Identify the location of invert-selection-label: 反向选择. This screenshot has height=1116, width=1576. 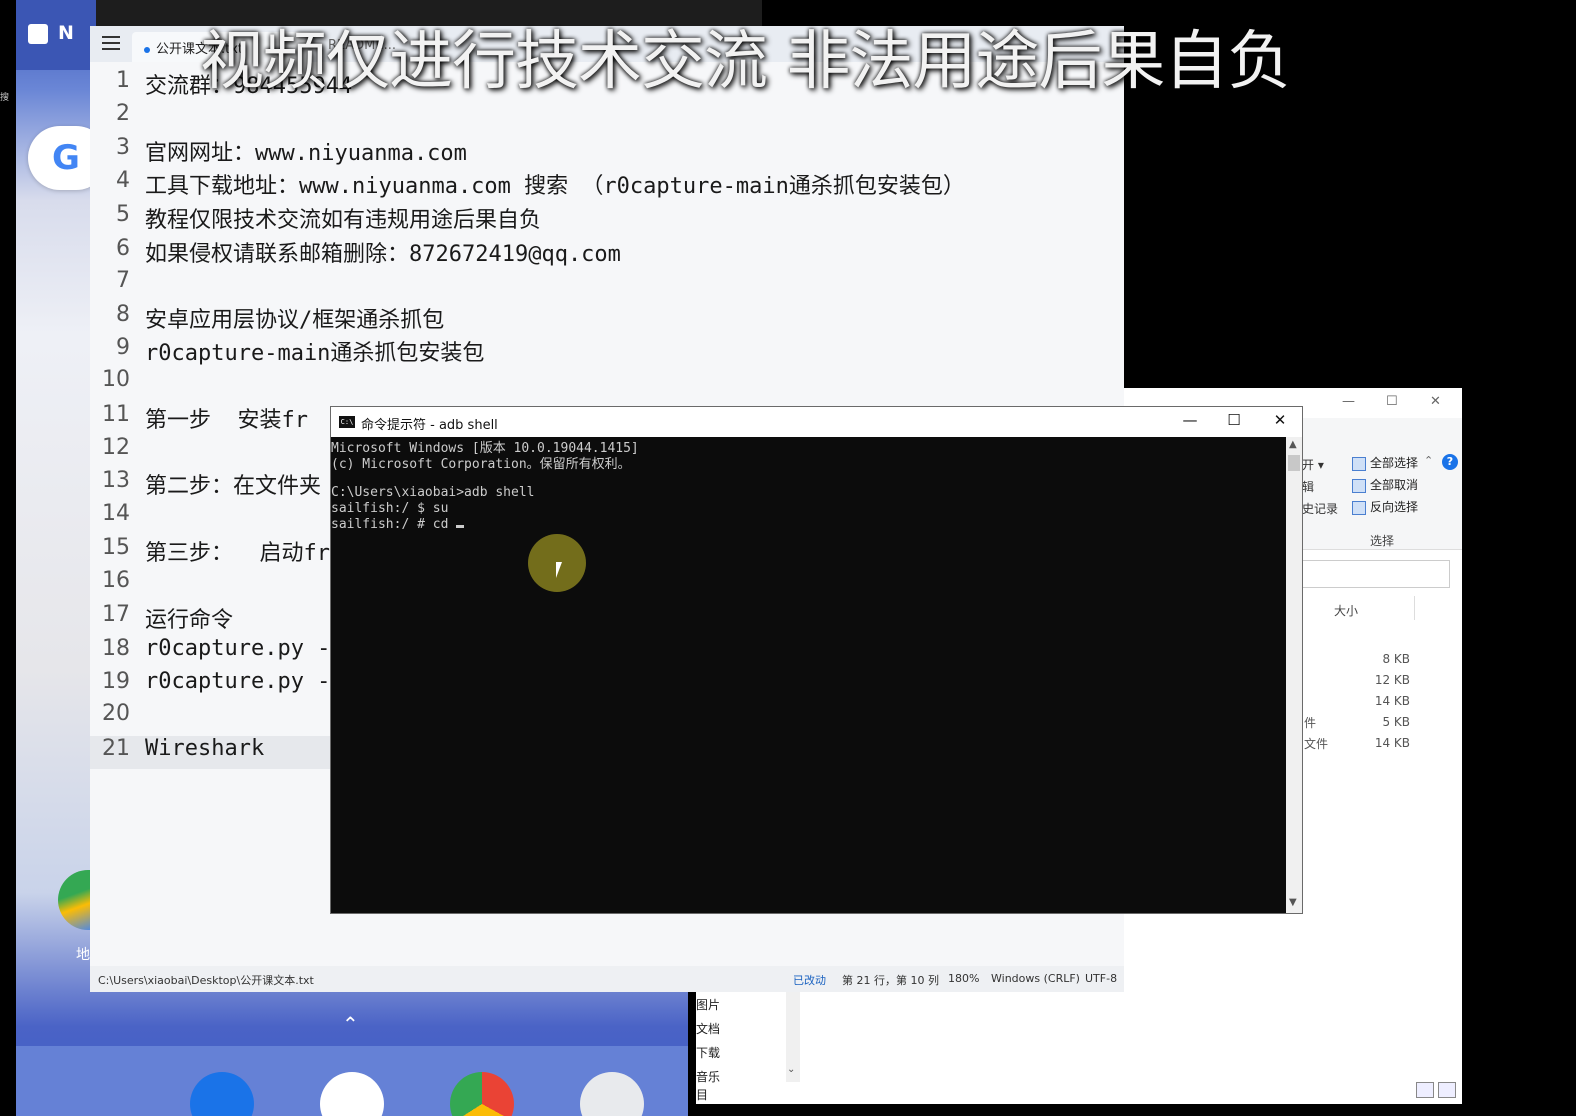
(1394, 507).